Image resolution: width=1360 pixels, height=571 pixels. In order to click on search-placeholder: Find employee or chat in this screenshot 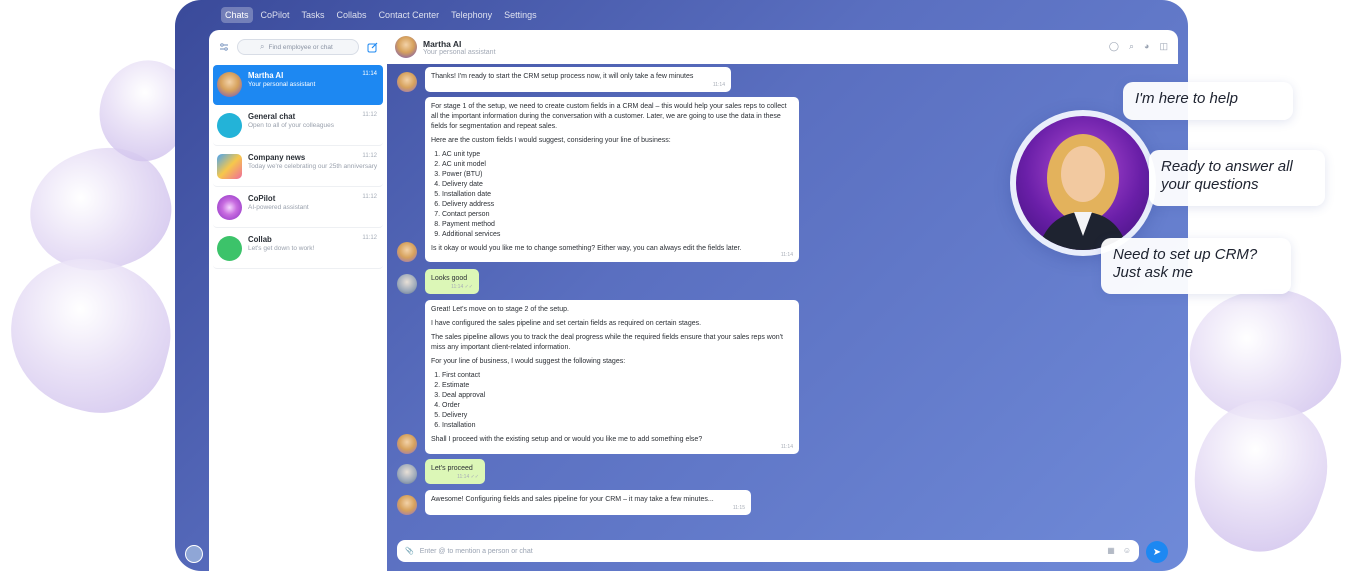, I will do `click(300, 47)`.